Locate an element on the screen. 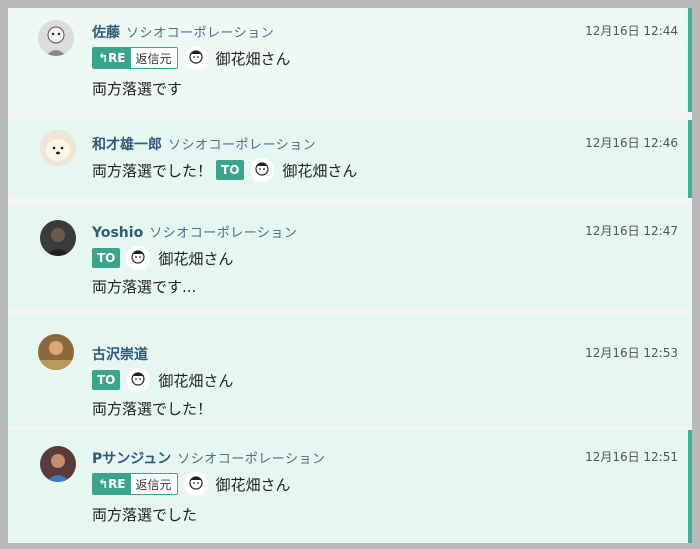  sender-name: 和才雄一郎 ソシオコーポレーション is located at coordinates (204, 144).